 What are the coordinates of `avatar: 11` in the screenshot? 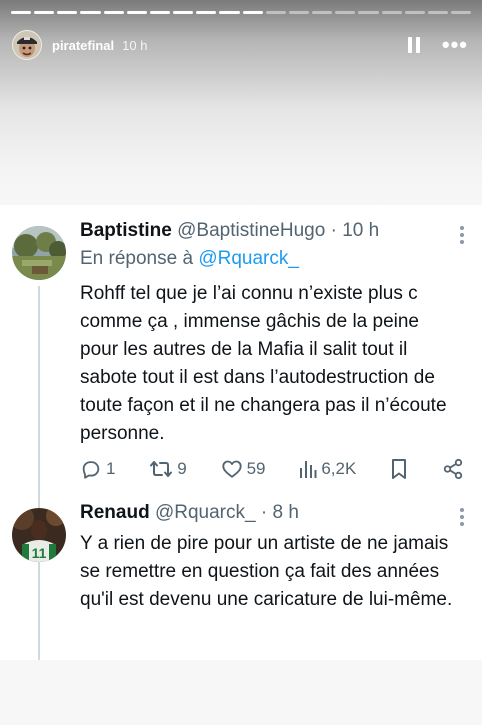 It's located at (39, 535).